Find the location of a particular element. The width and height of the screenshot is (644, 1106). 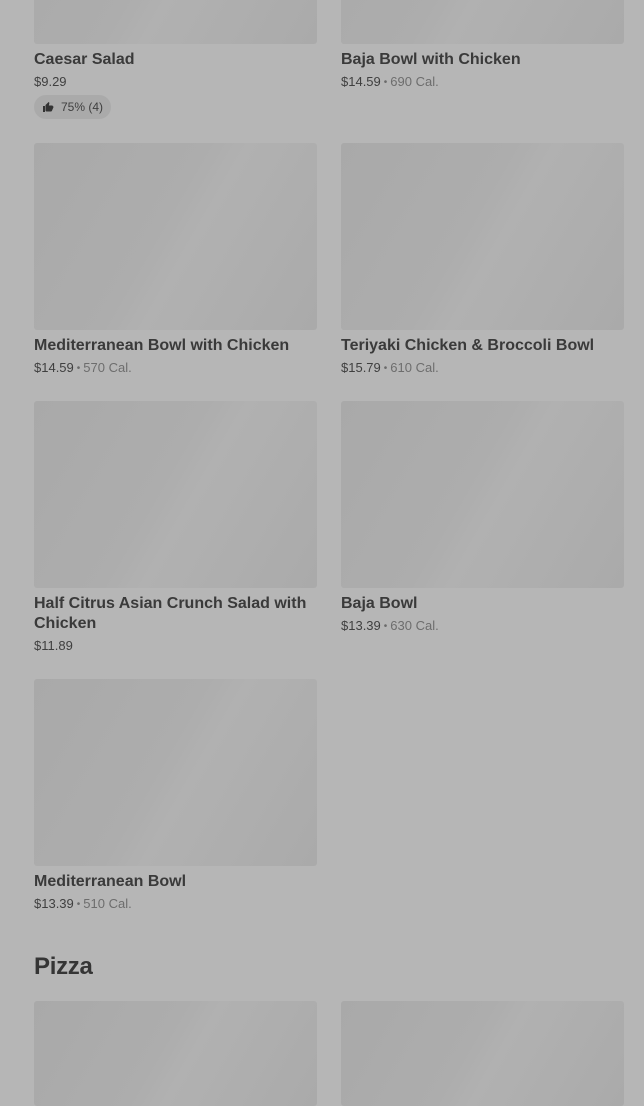

rating-badge: 75% (4) is located at coordinates (73, 107).